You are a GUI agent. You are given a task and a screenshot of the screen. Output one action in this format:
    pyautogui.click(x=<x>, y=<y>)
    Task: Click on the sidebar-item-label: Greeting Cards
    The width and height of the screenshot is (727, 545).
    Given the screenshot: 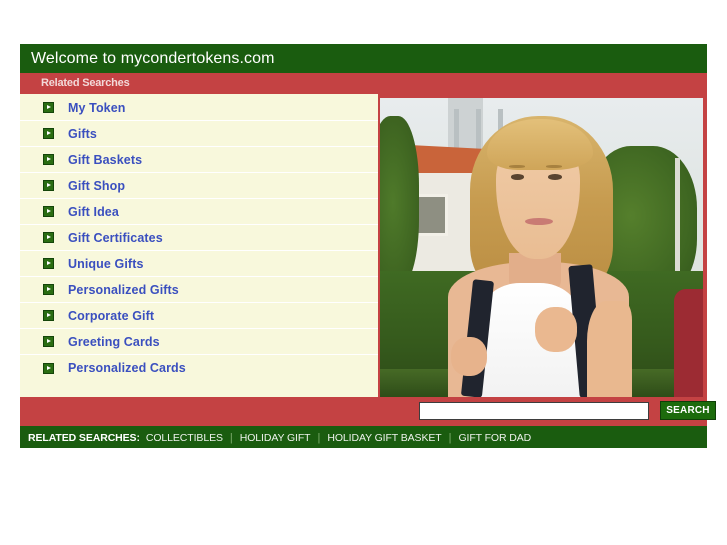 What is the action you would take?
    pyautogui.click(x=114, y=341)
    